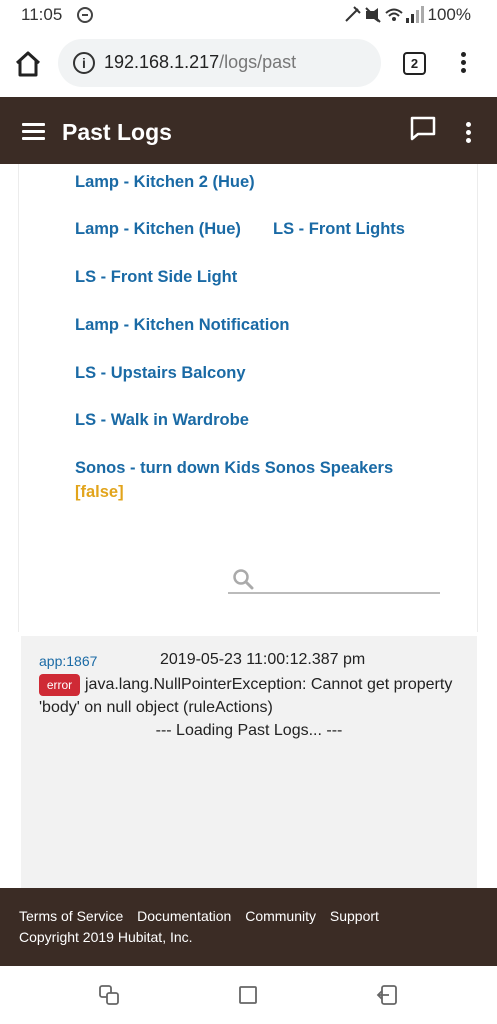  I want to click on dnd-icon, so click(85, 15).